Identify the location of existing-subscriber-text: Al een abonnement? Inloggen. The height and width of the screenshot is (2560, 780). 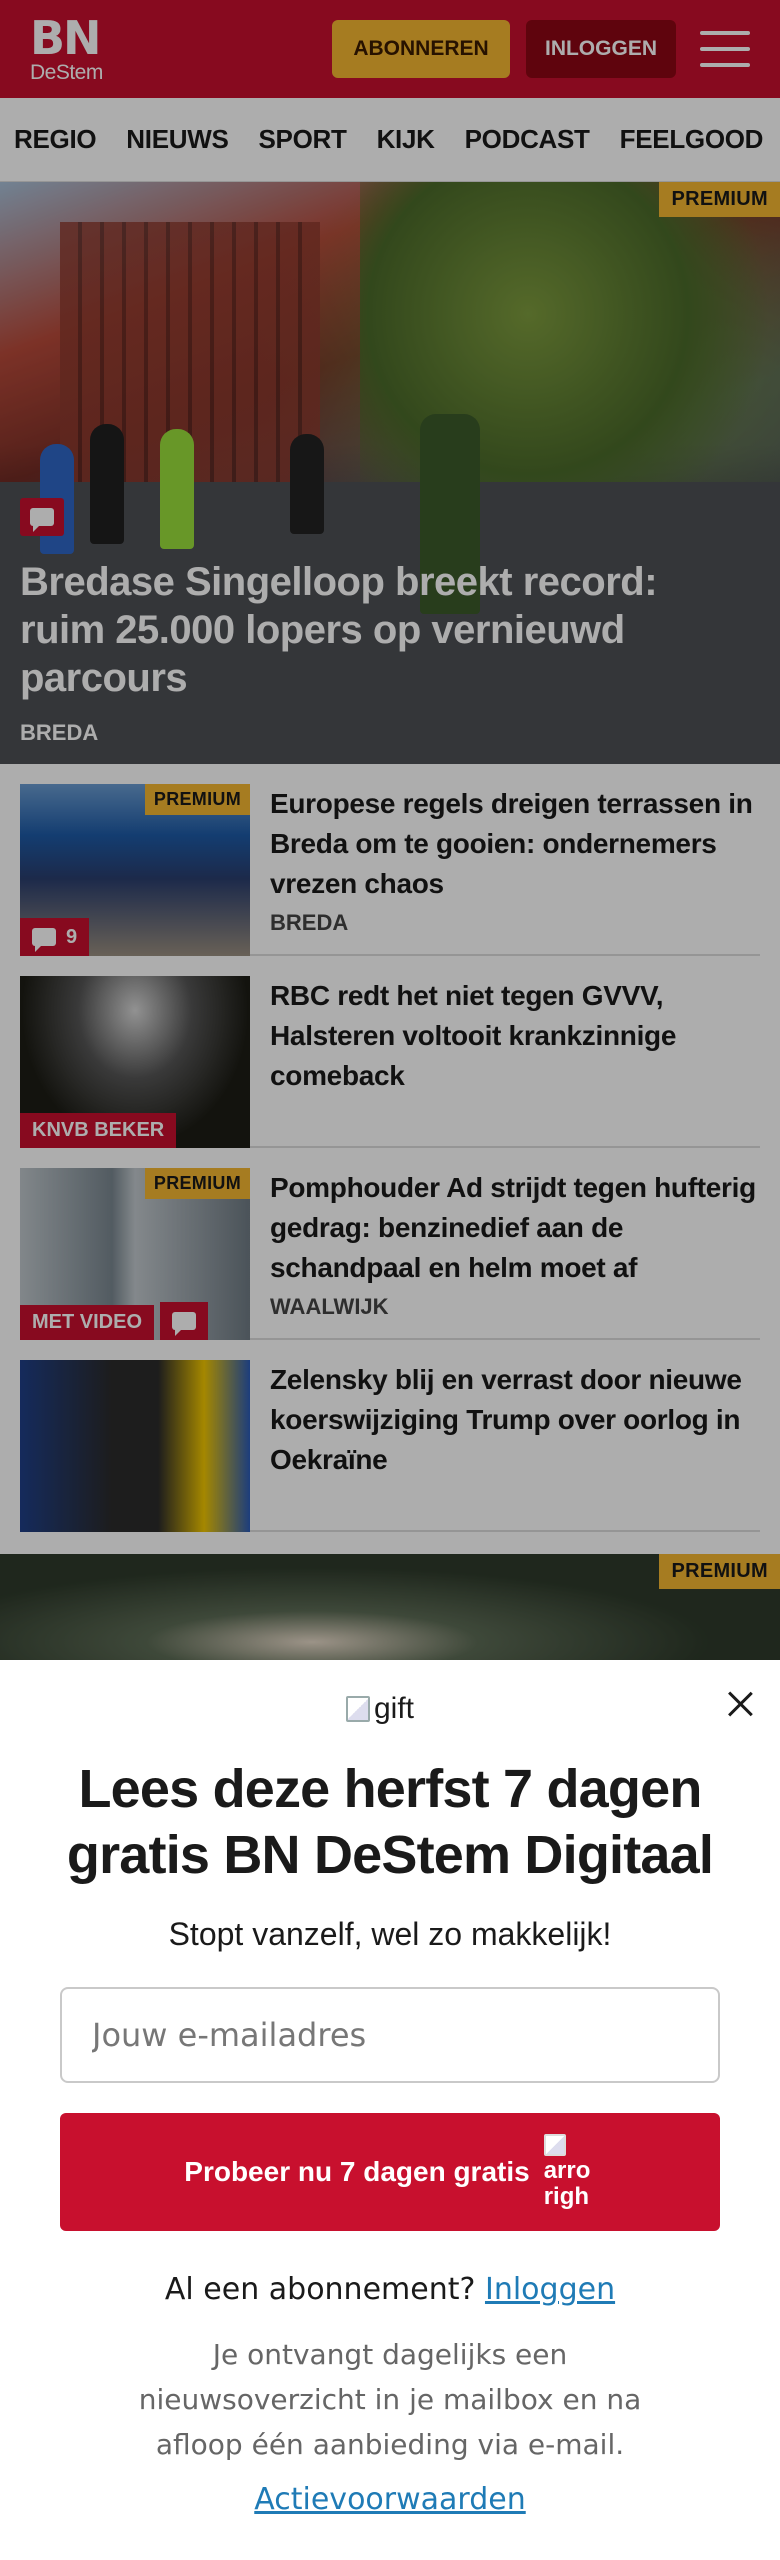
(390, 2289).